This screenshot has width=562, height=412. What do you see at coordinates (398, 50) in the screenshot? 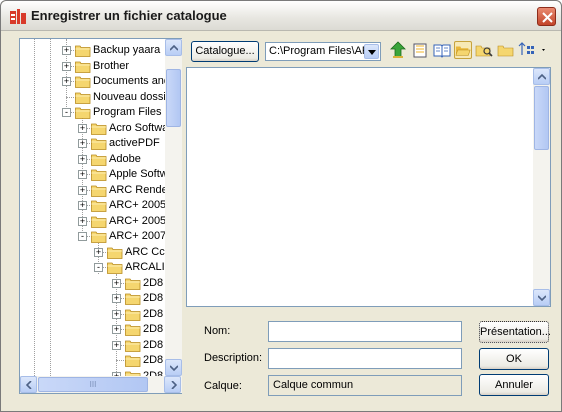
I see `up-folder-icon` at bounding box center [398, 50].